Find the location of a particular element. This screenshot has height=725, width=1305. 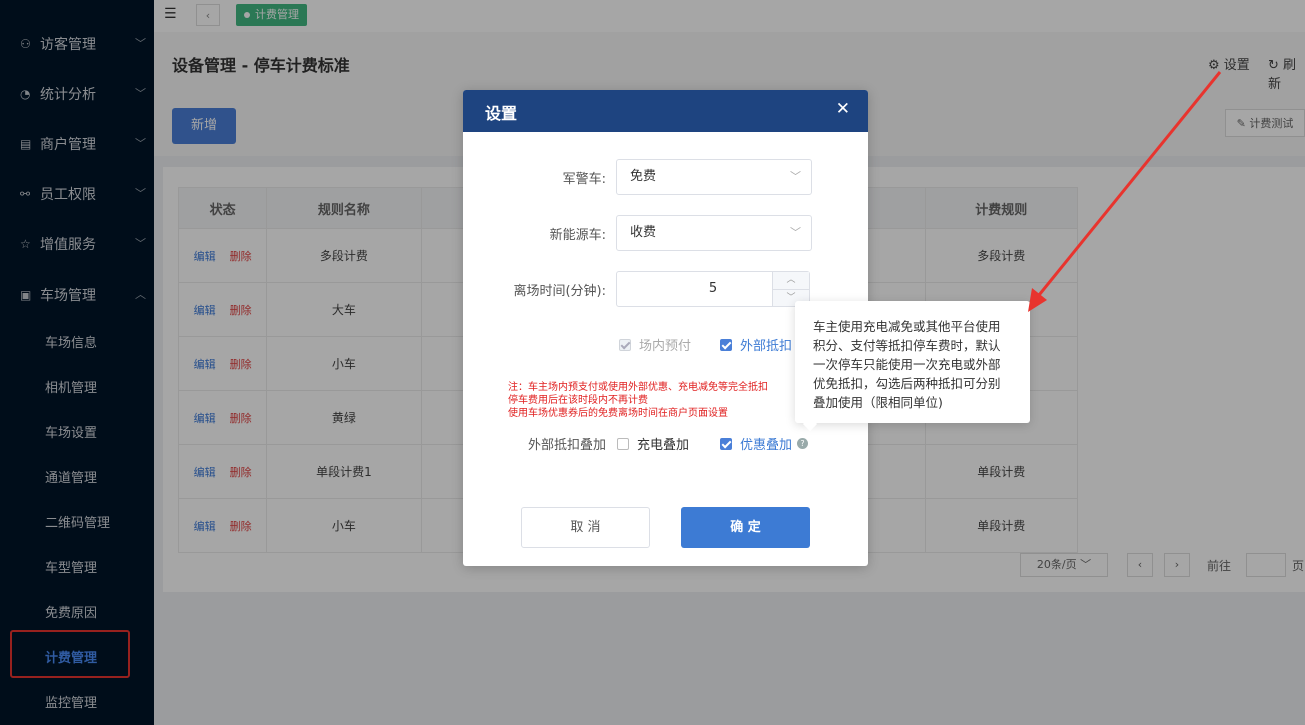

note-line: 使用车场优惠券后的免费离场时间在商户页面设置 is located at coordinates (618, 413).